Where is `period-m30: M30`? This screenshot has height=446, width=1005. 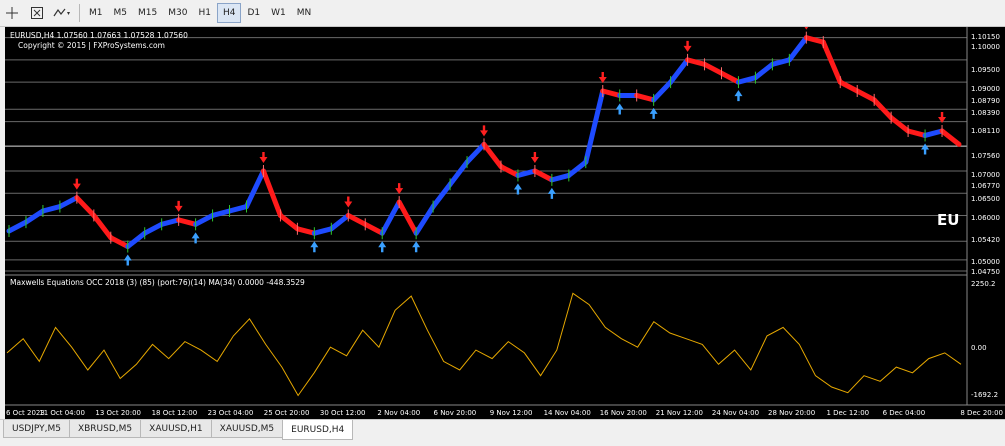 period-m30: M30 is located at coordinates (177, 13).